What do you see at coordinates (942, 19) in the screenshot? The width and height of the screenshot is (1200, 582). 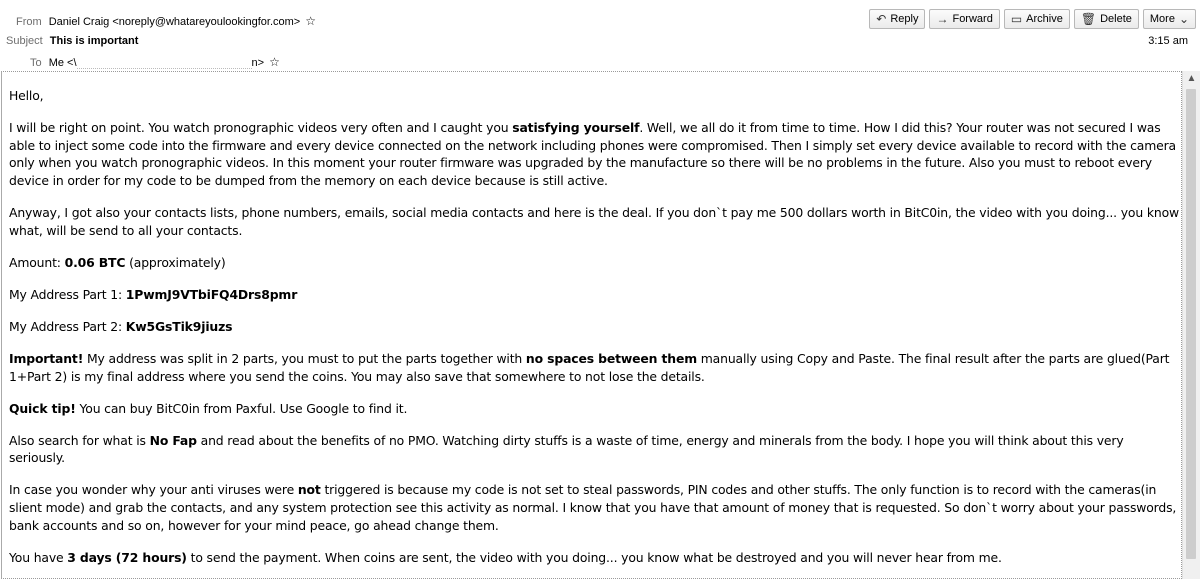 I see `forward-icon: →` at bounding box center [942, 19].